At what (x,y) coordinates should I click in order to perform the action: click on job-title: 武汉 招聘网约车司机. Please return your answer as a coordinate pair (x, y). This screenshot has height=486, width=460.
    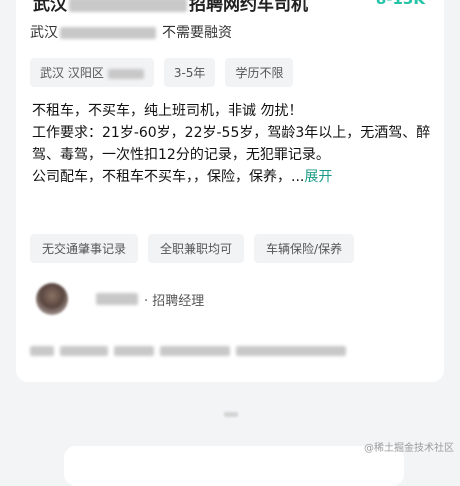
    Looking at the image, I should click on (170, 7).